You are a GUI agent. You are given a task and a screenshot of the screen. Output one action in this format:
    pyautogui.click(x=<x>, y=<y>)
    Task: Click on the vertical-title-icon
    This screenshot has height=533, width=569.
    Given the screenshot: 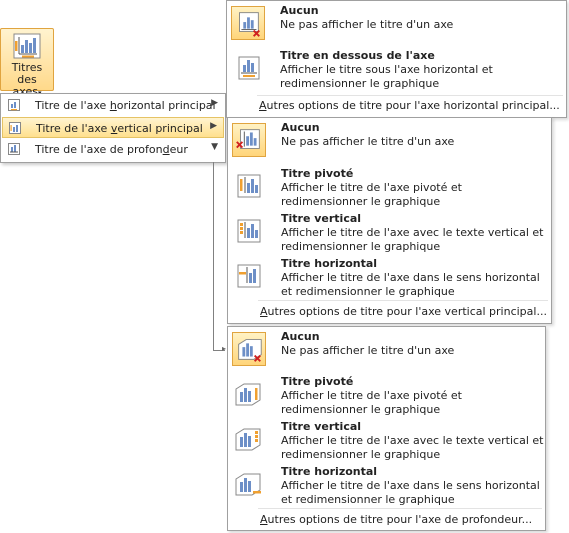 What is the action you would take?
    pyautogui.click(x=249, y=231)
    